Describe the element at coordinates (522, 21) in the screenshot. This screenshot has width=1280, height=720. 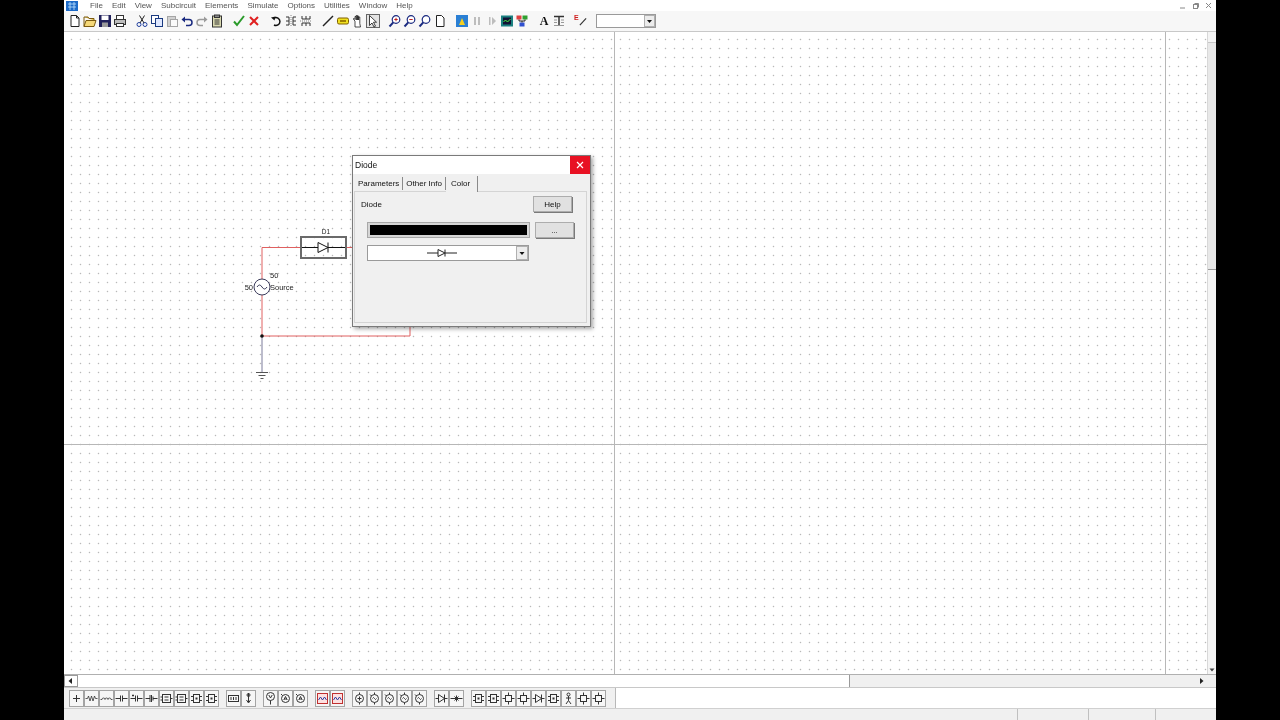
I see `network-icon` at that location.